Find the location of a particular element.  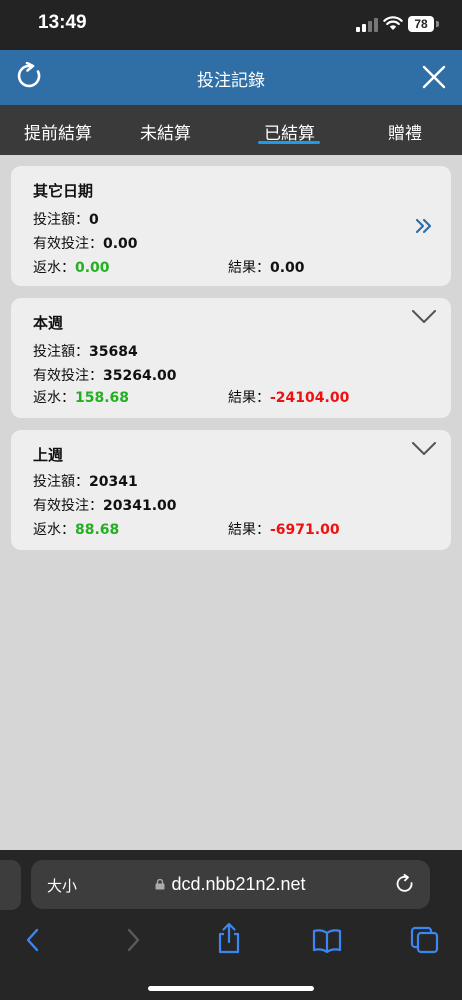

result-row: 結果：-24104.00 is located at coordinates (288, 397).